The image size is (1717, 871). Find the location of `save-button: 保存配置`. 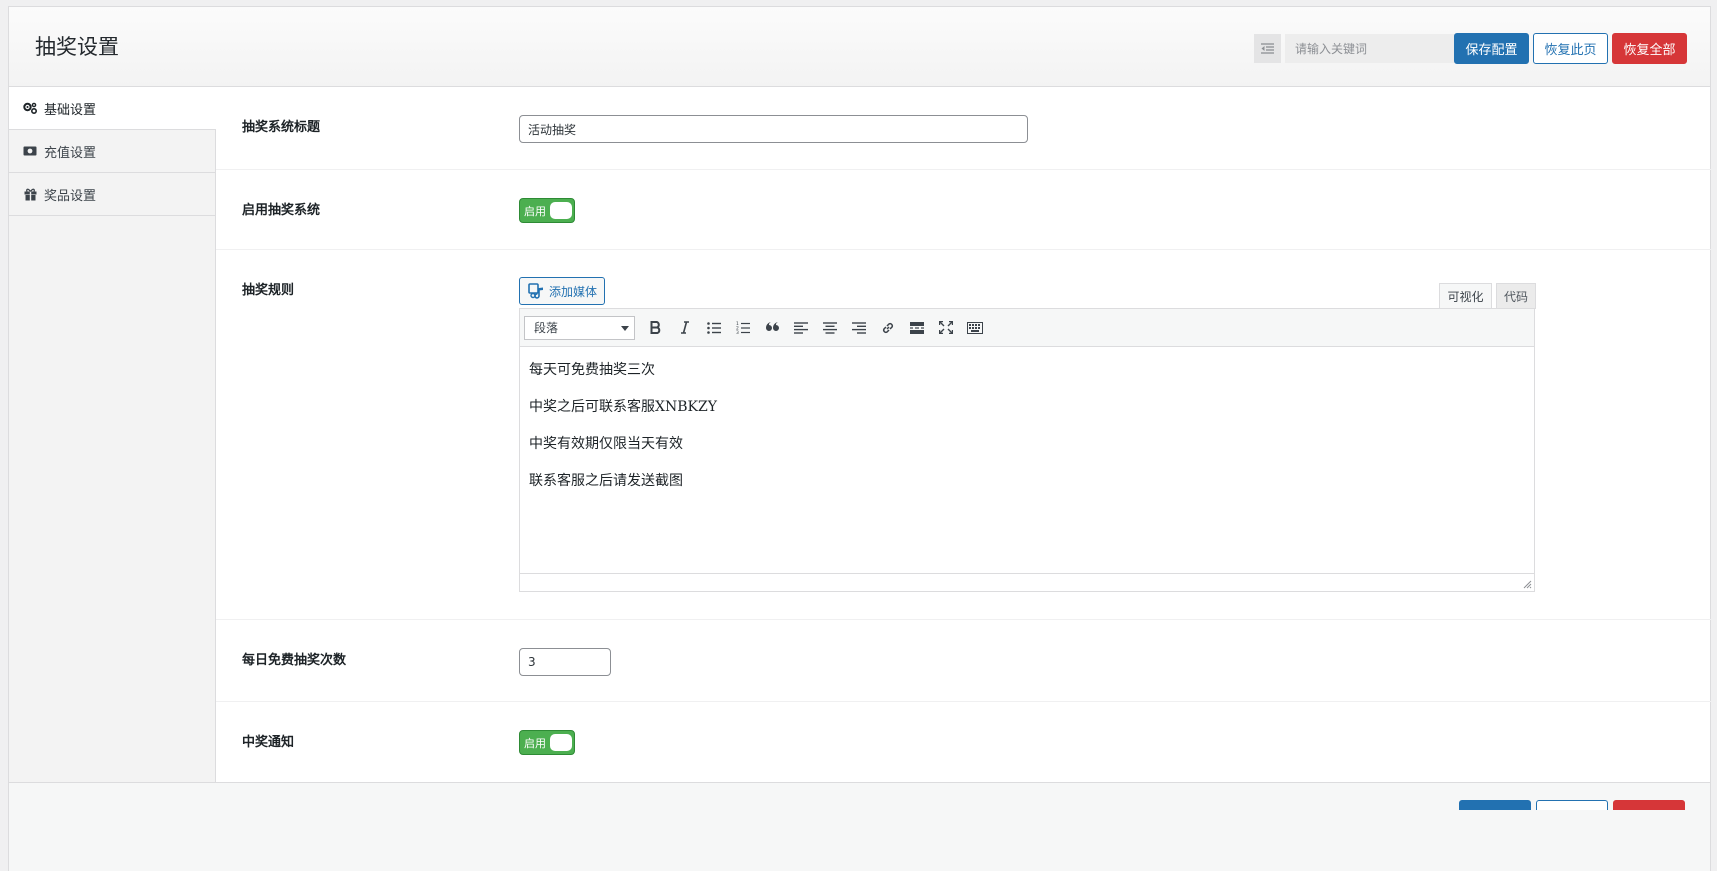

save-button: 保存配置 is located at coordinates (1491, 48).